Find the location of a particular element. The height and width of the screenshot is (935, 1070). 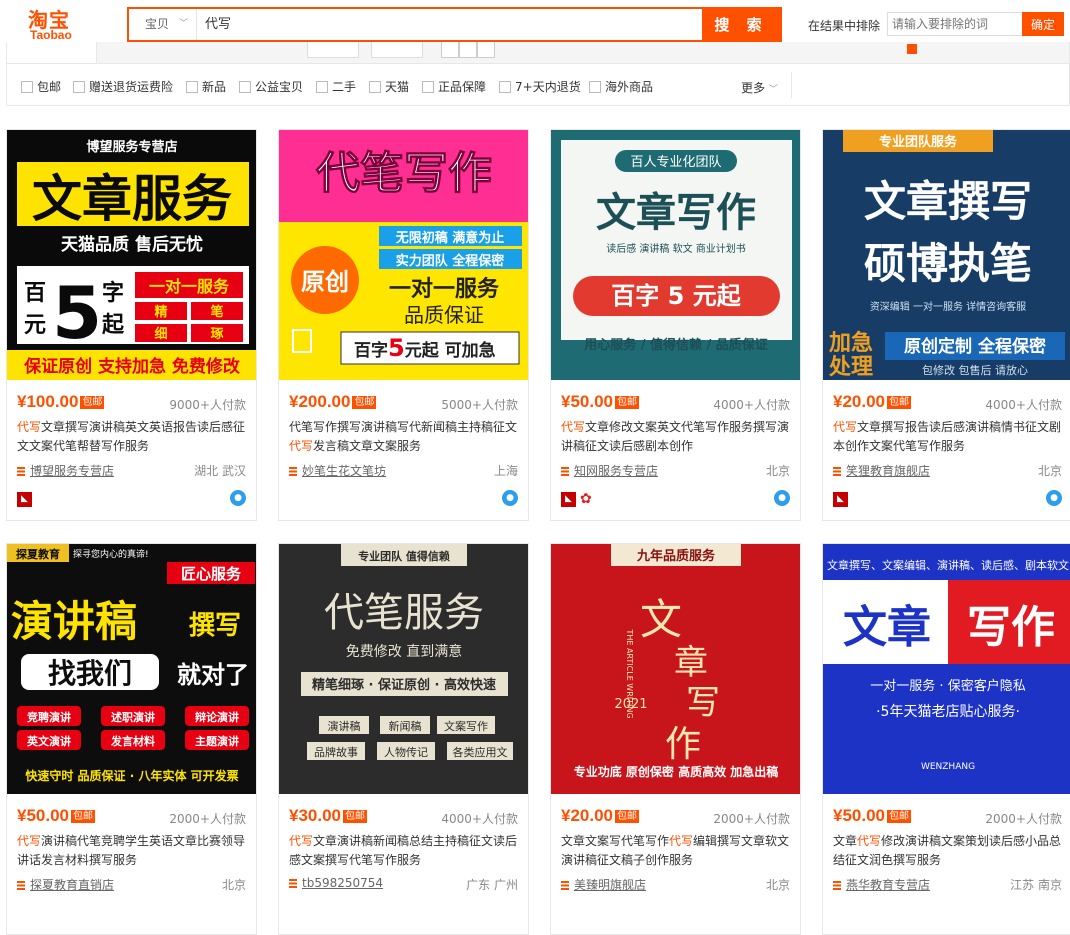

price-value: ¥30.00 is located at coordinates (315, 815).